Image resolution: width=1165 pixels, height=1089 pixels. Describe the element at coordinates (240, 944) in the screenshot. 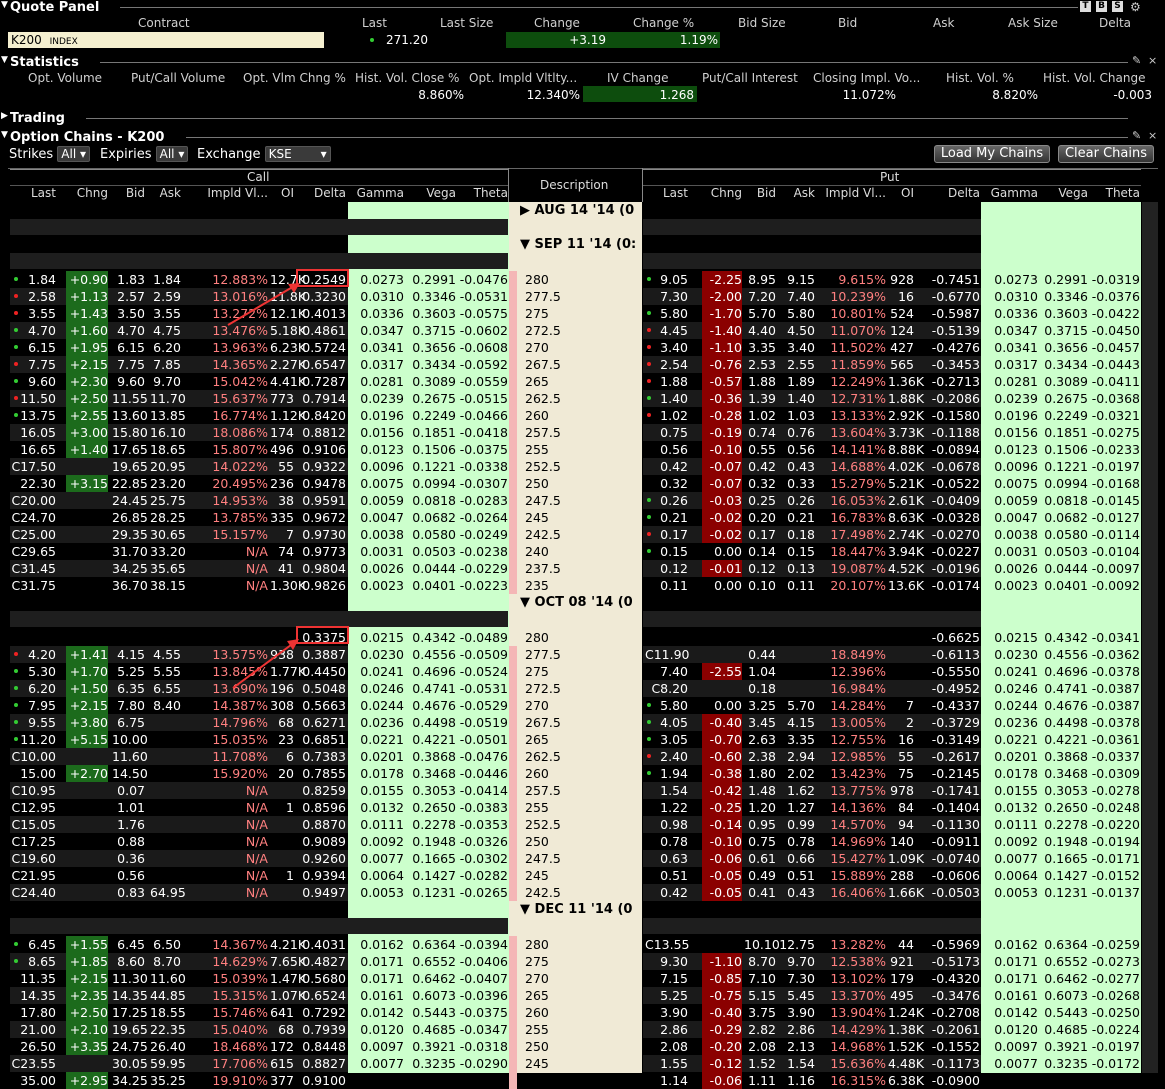

I see `call-impld-vol: 14.367%` at that location.